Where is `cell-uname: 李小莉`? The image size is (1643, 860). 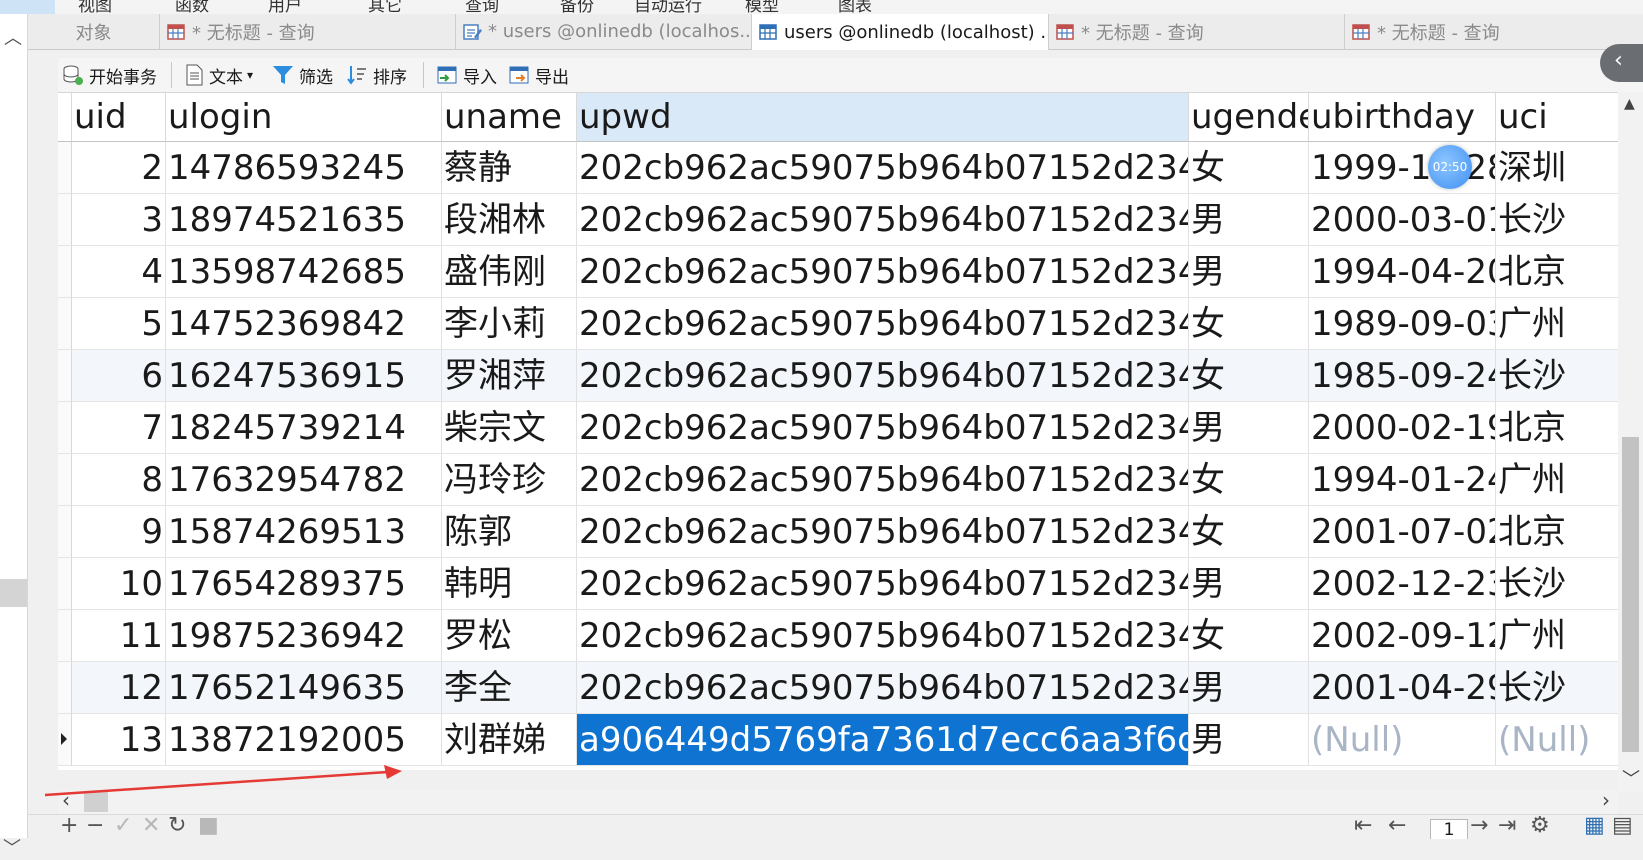 cell-uname: 李小莉 is located at coordinates (509, 324).